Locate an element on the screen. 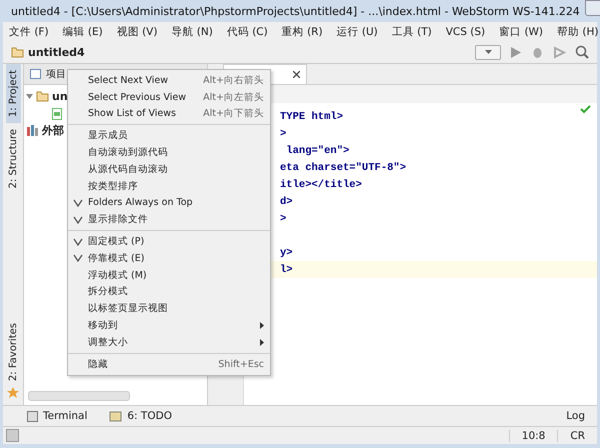  code-line: itle></title> is located at coordinates (321, 184).